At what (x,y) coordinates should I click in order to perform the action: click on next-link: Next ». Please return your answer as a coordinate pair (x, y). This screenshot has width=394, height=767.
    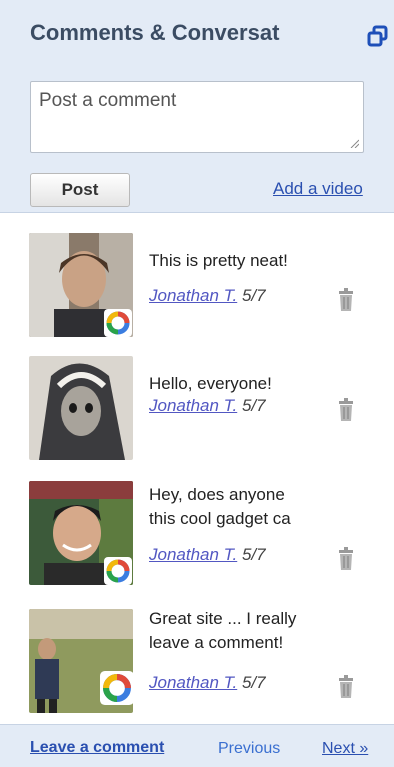
    Looking at the image, I should click on (345, 749).